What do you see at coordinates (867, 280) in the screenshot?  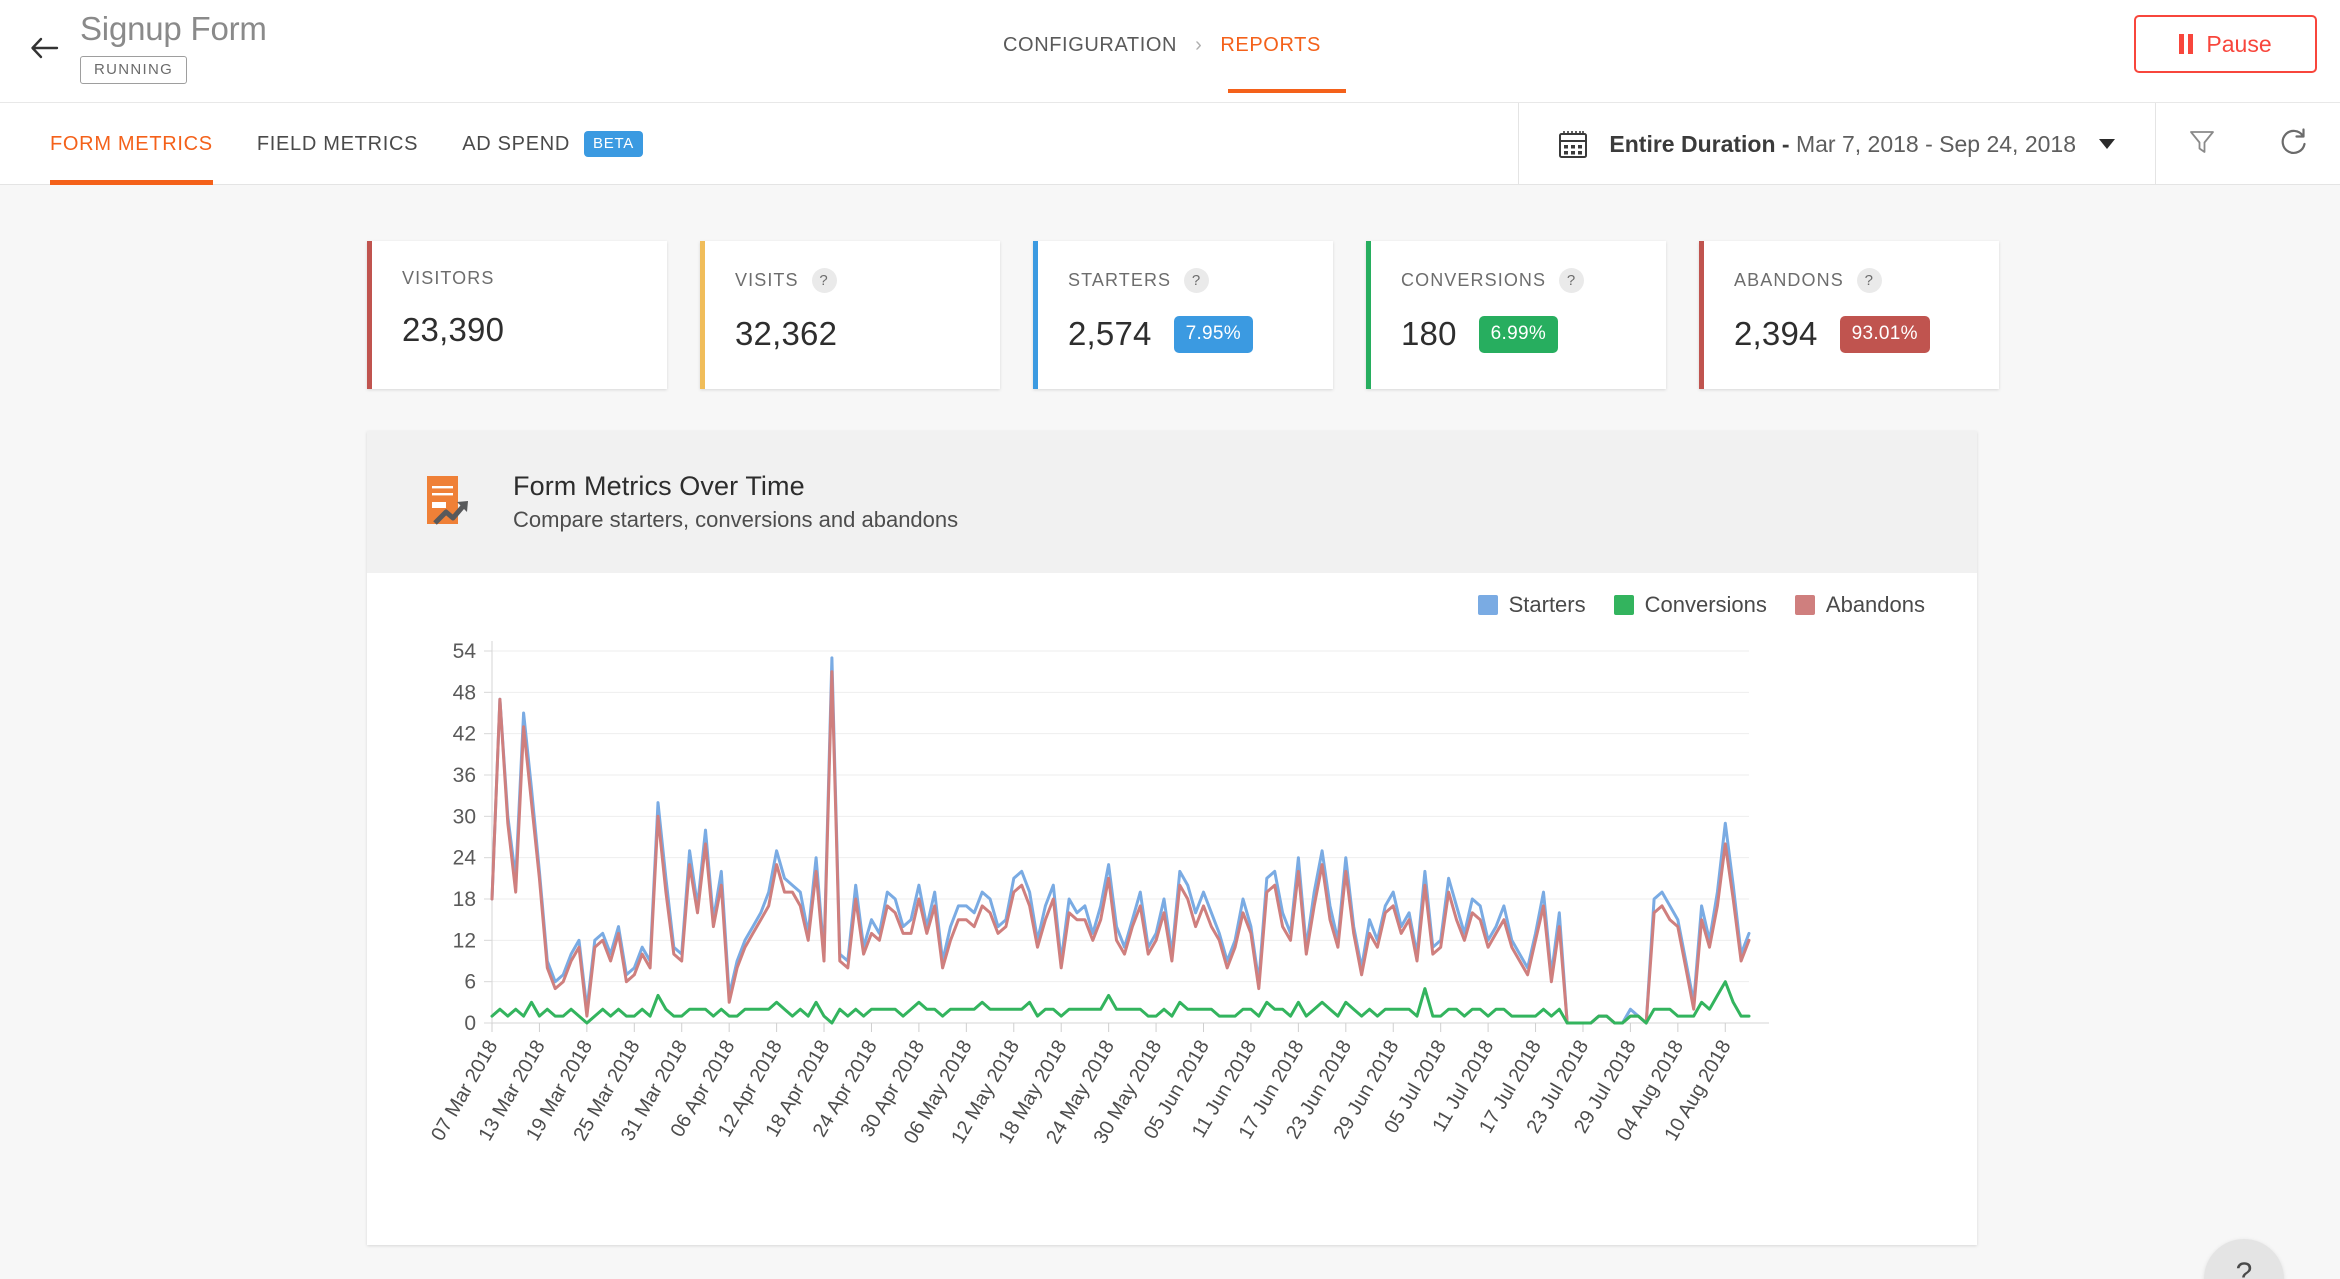 I see `metric-card-label-row: VISITS ?` at bounding box center [867, 280].